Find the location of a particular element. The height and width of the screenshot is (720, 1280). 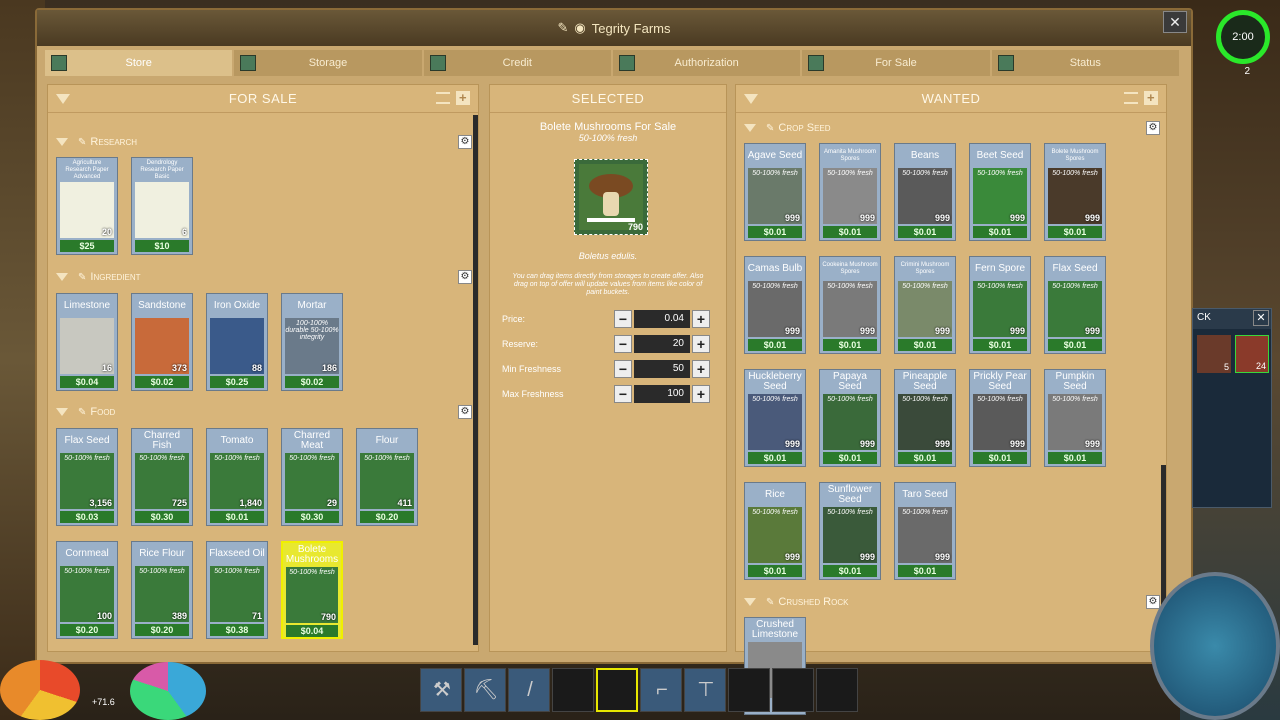

item-price: $0.01 is located at coordinates (775, 232).